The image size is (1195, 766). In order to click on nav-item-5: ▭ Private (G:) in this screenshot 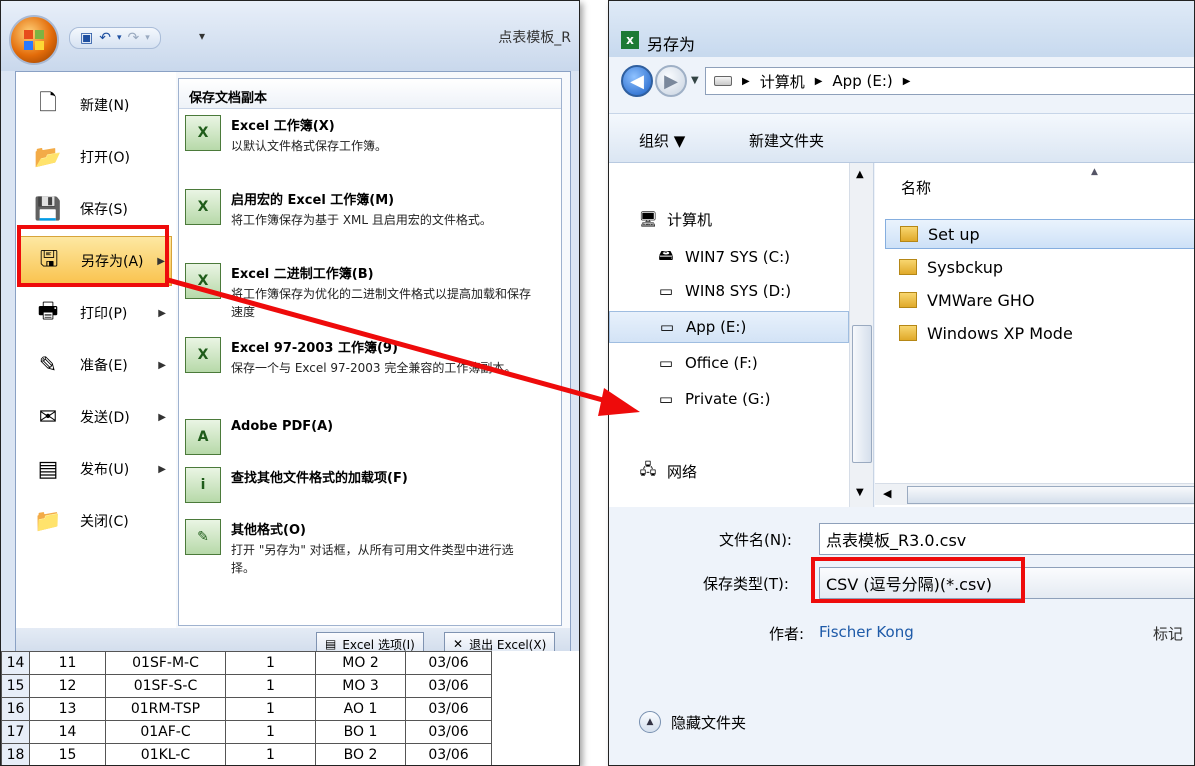, I will do `click(729, 399)`.